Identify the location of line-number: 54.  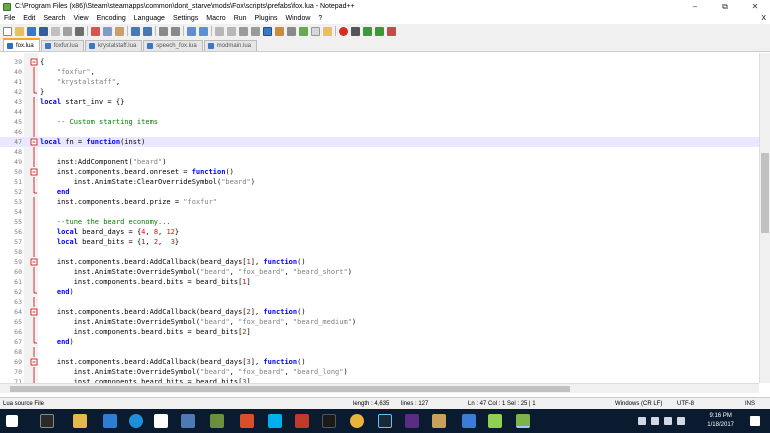
(11, 212).